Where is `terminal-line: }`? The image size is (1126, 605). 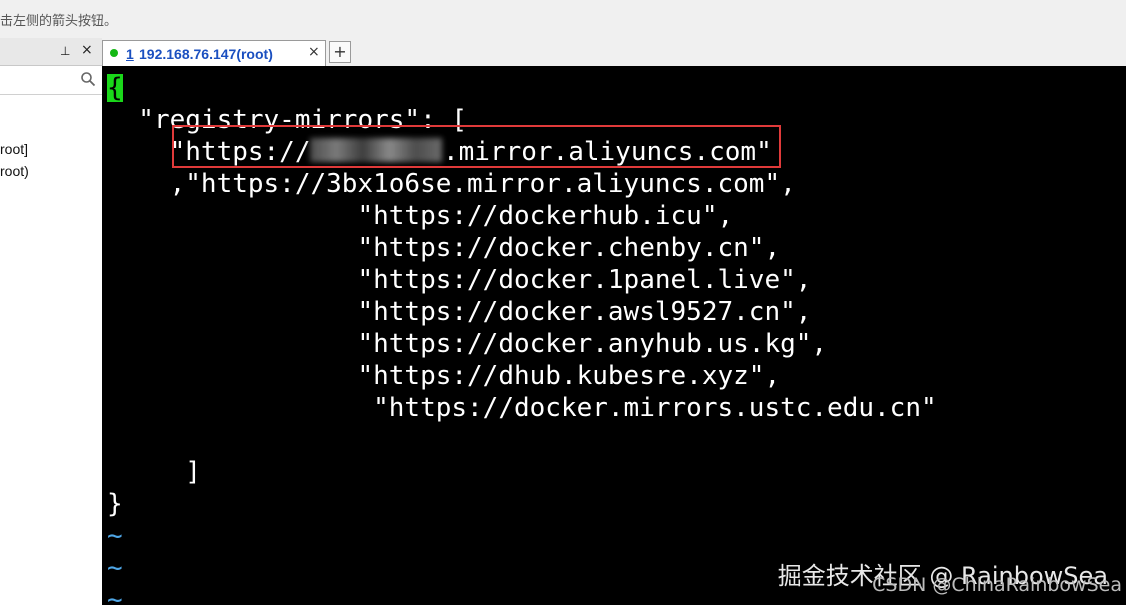
terminal-line: } is located at coordinates (115, 504).